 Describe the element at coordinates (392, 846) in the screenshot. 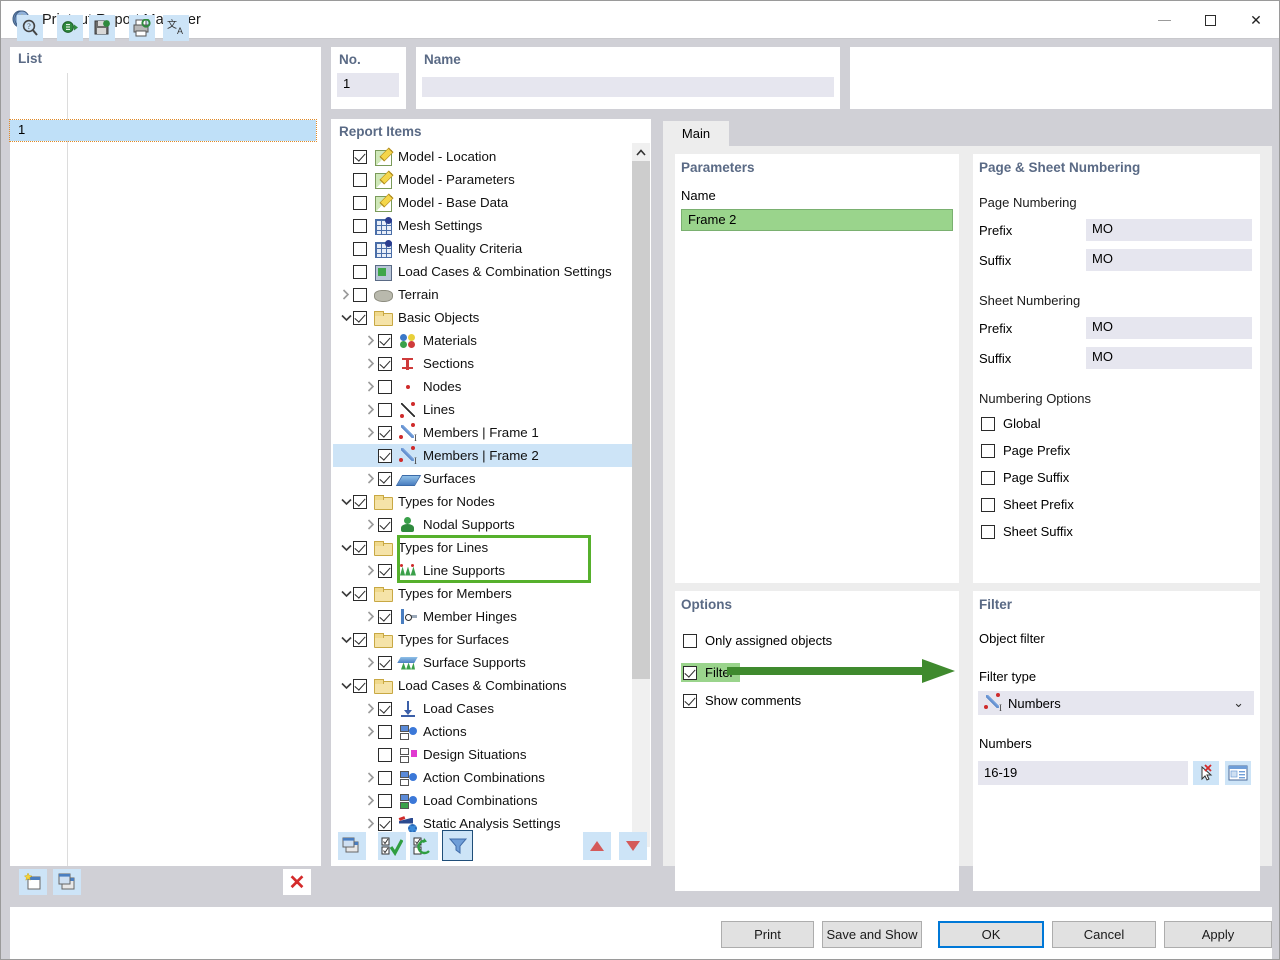

I see `select-all-icon` at that location.